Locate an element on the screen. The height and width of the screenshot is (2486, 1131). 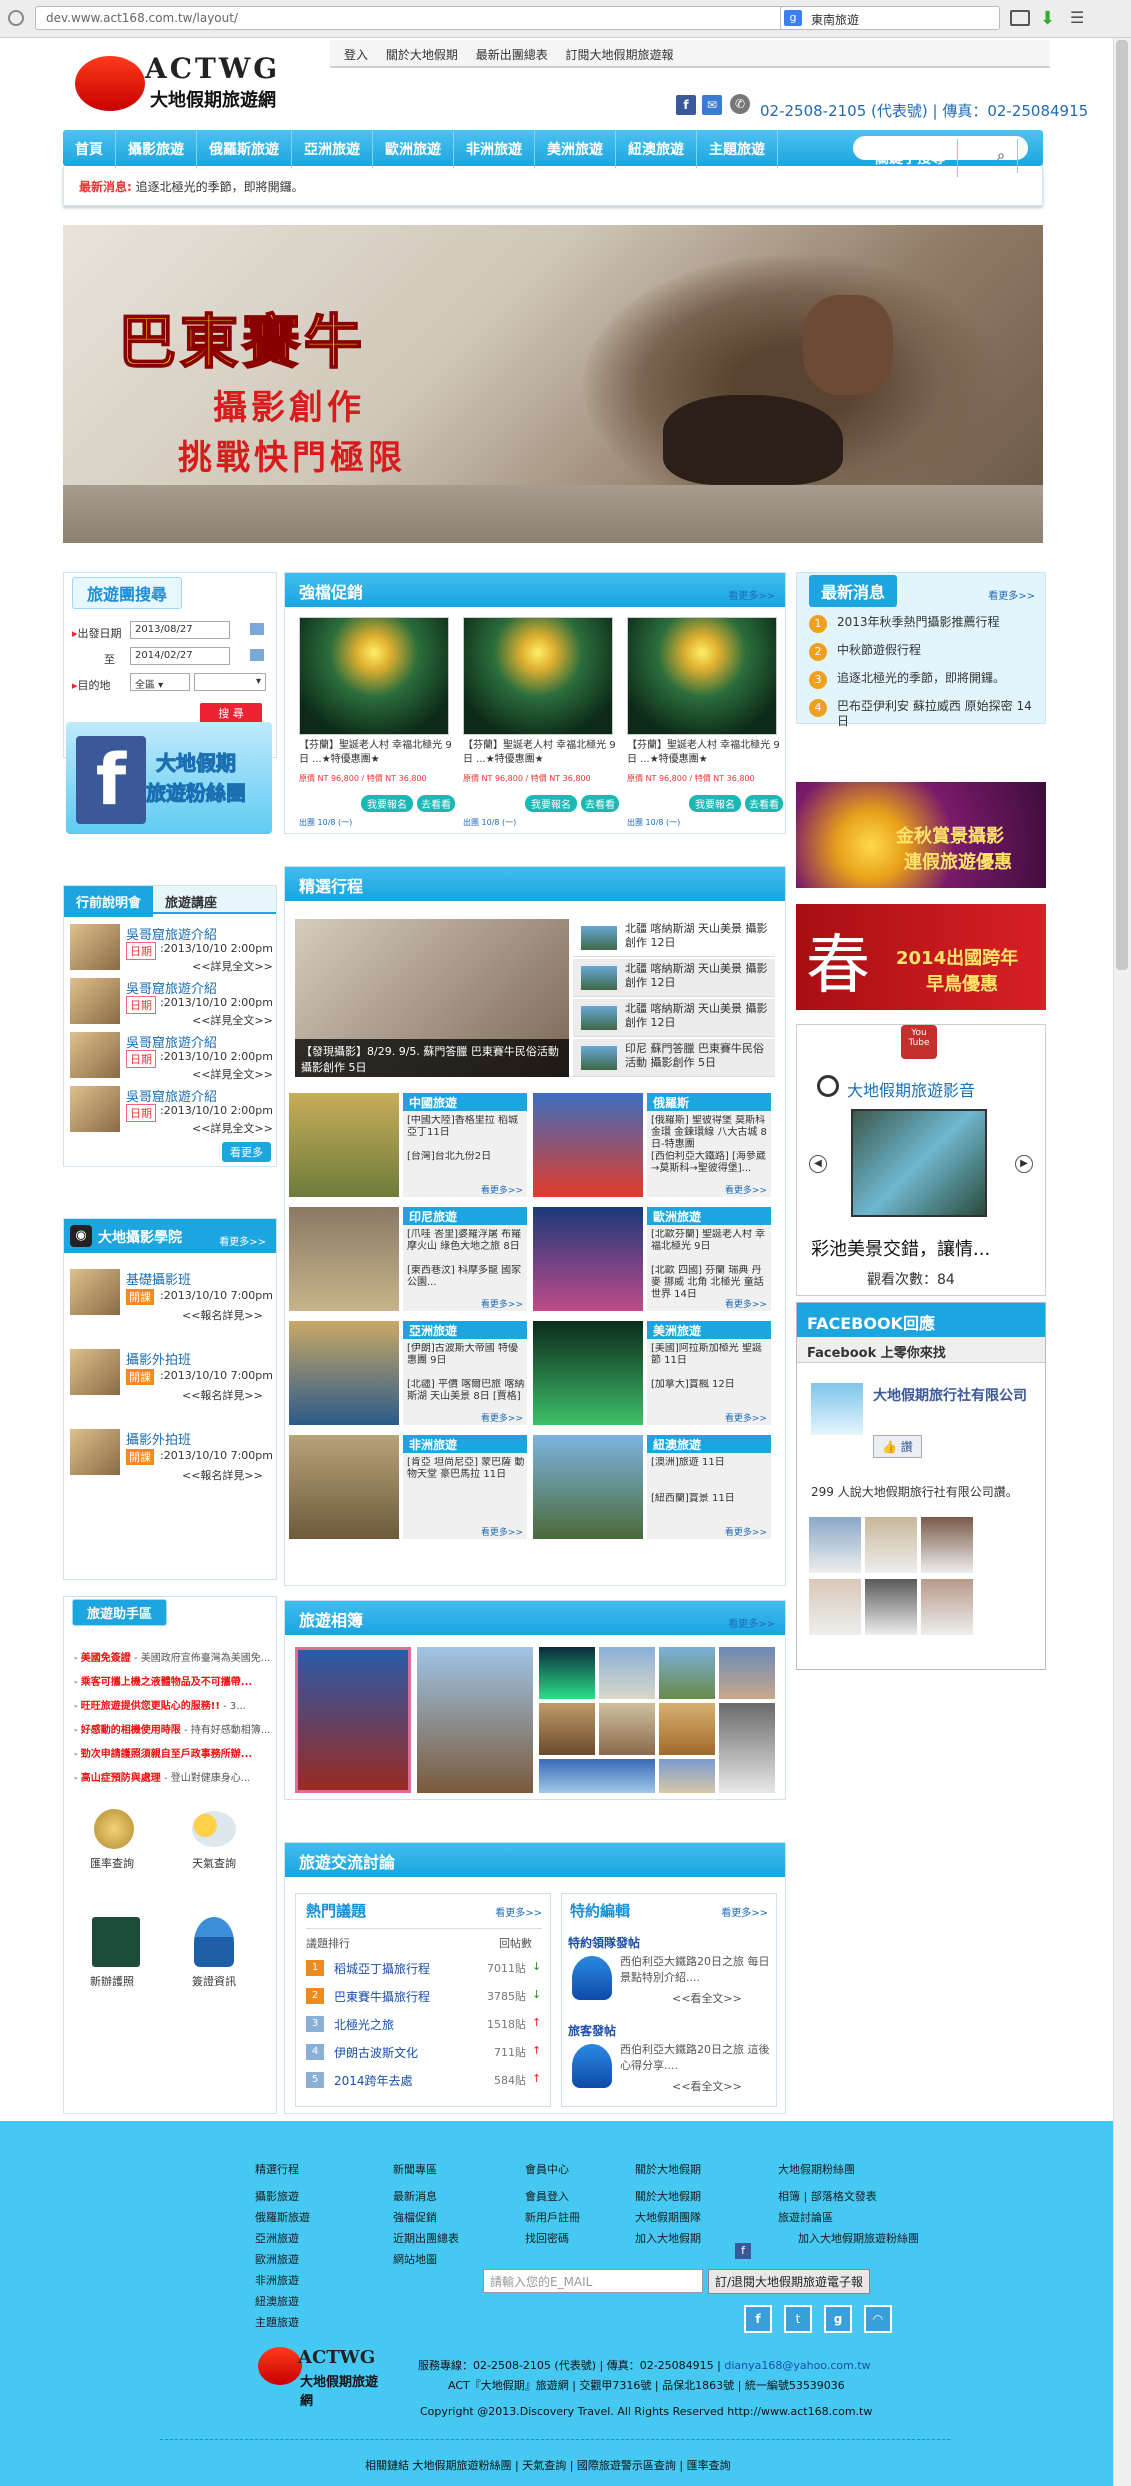
visa-info-link: 簽證資訊 is located at coordinates (214, 1981).